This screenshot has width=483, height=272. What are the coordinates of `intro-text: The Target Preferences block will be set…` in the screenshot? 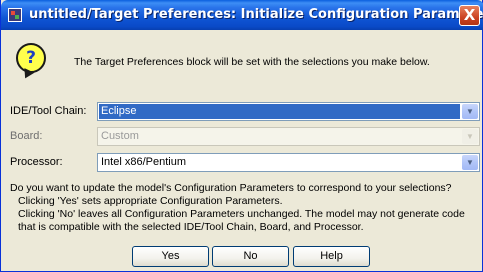 It's located at (252, 62).